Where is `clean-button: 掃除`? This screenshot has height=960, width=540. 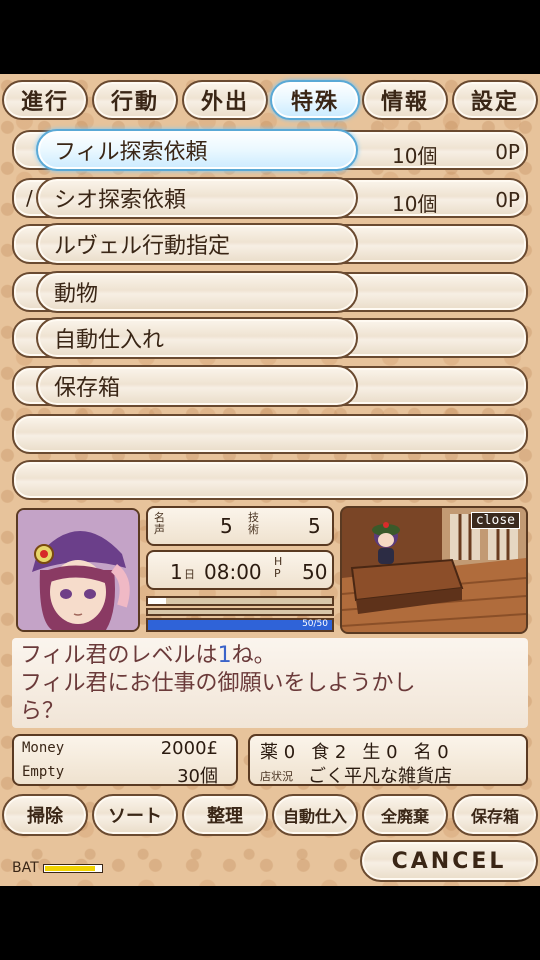 clean-button: 掃除 is located at coordinates (45, 815).